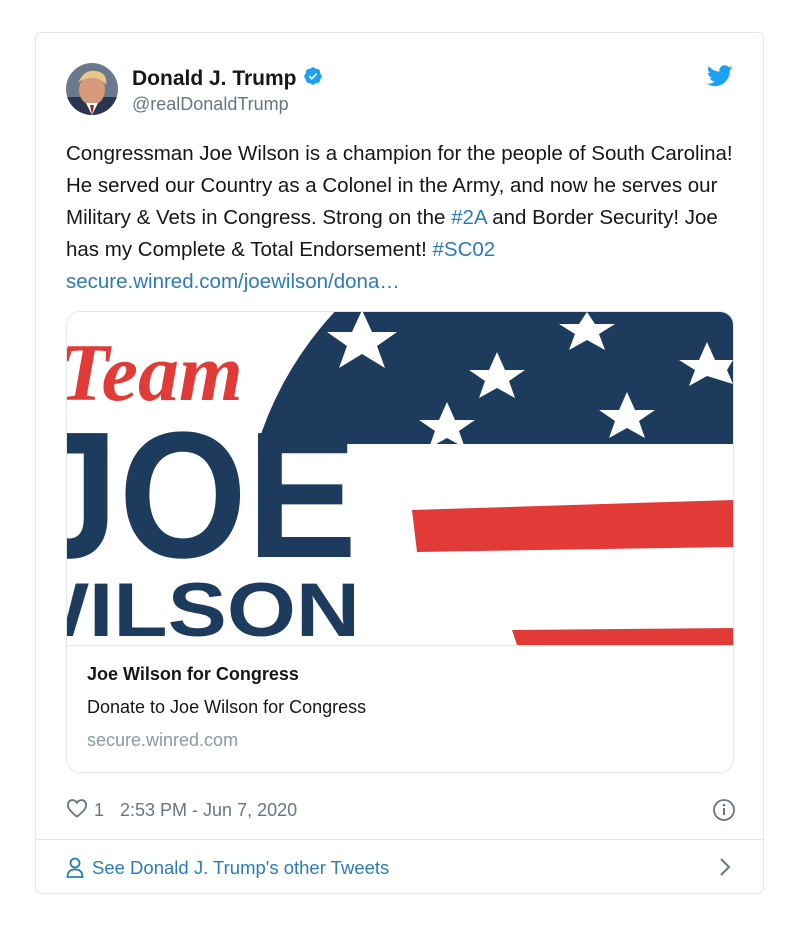 The width and height of the screenshot is (800, 934). What do you see at coordinates (99, 809) in the screenshot?
I see `like-count: 1` at bounding box center [99, 809].